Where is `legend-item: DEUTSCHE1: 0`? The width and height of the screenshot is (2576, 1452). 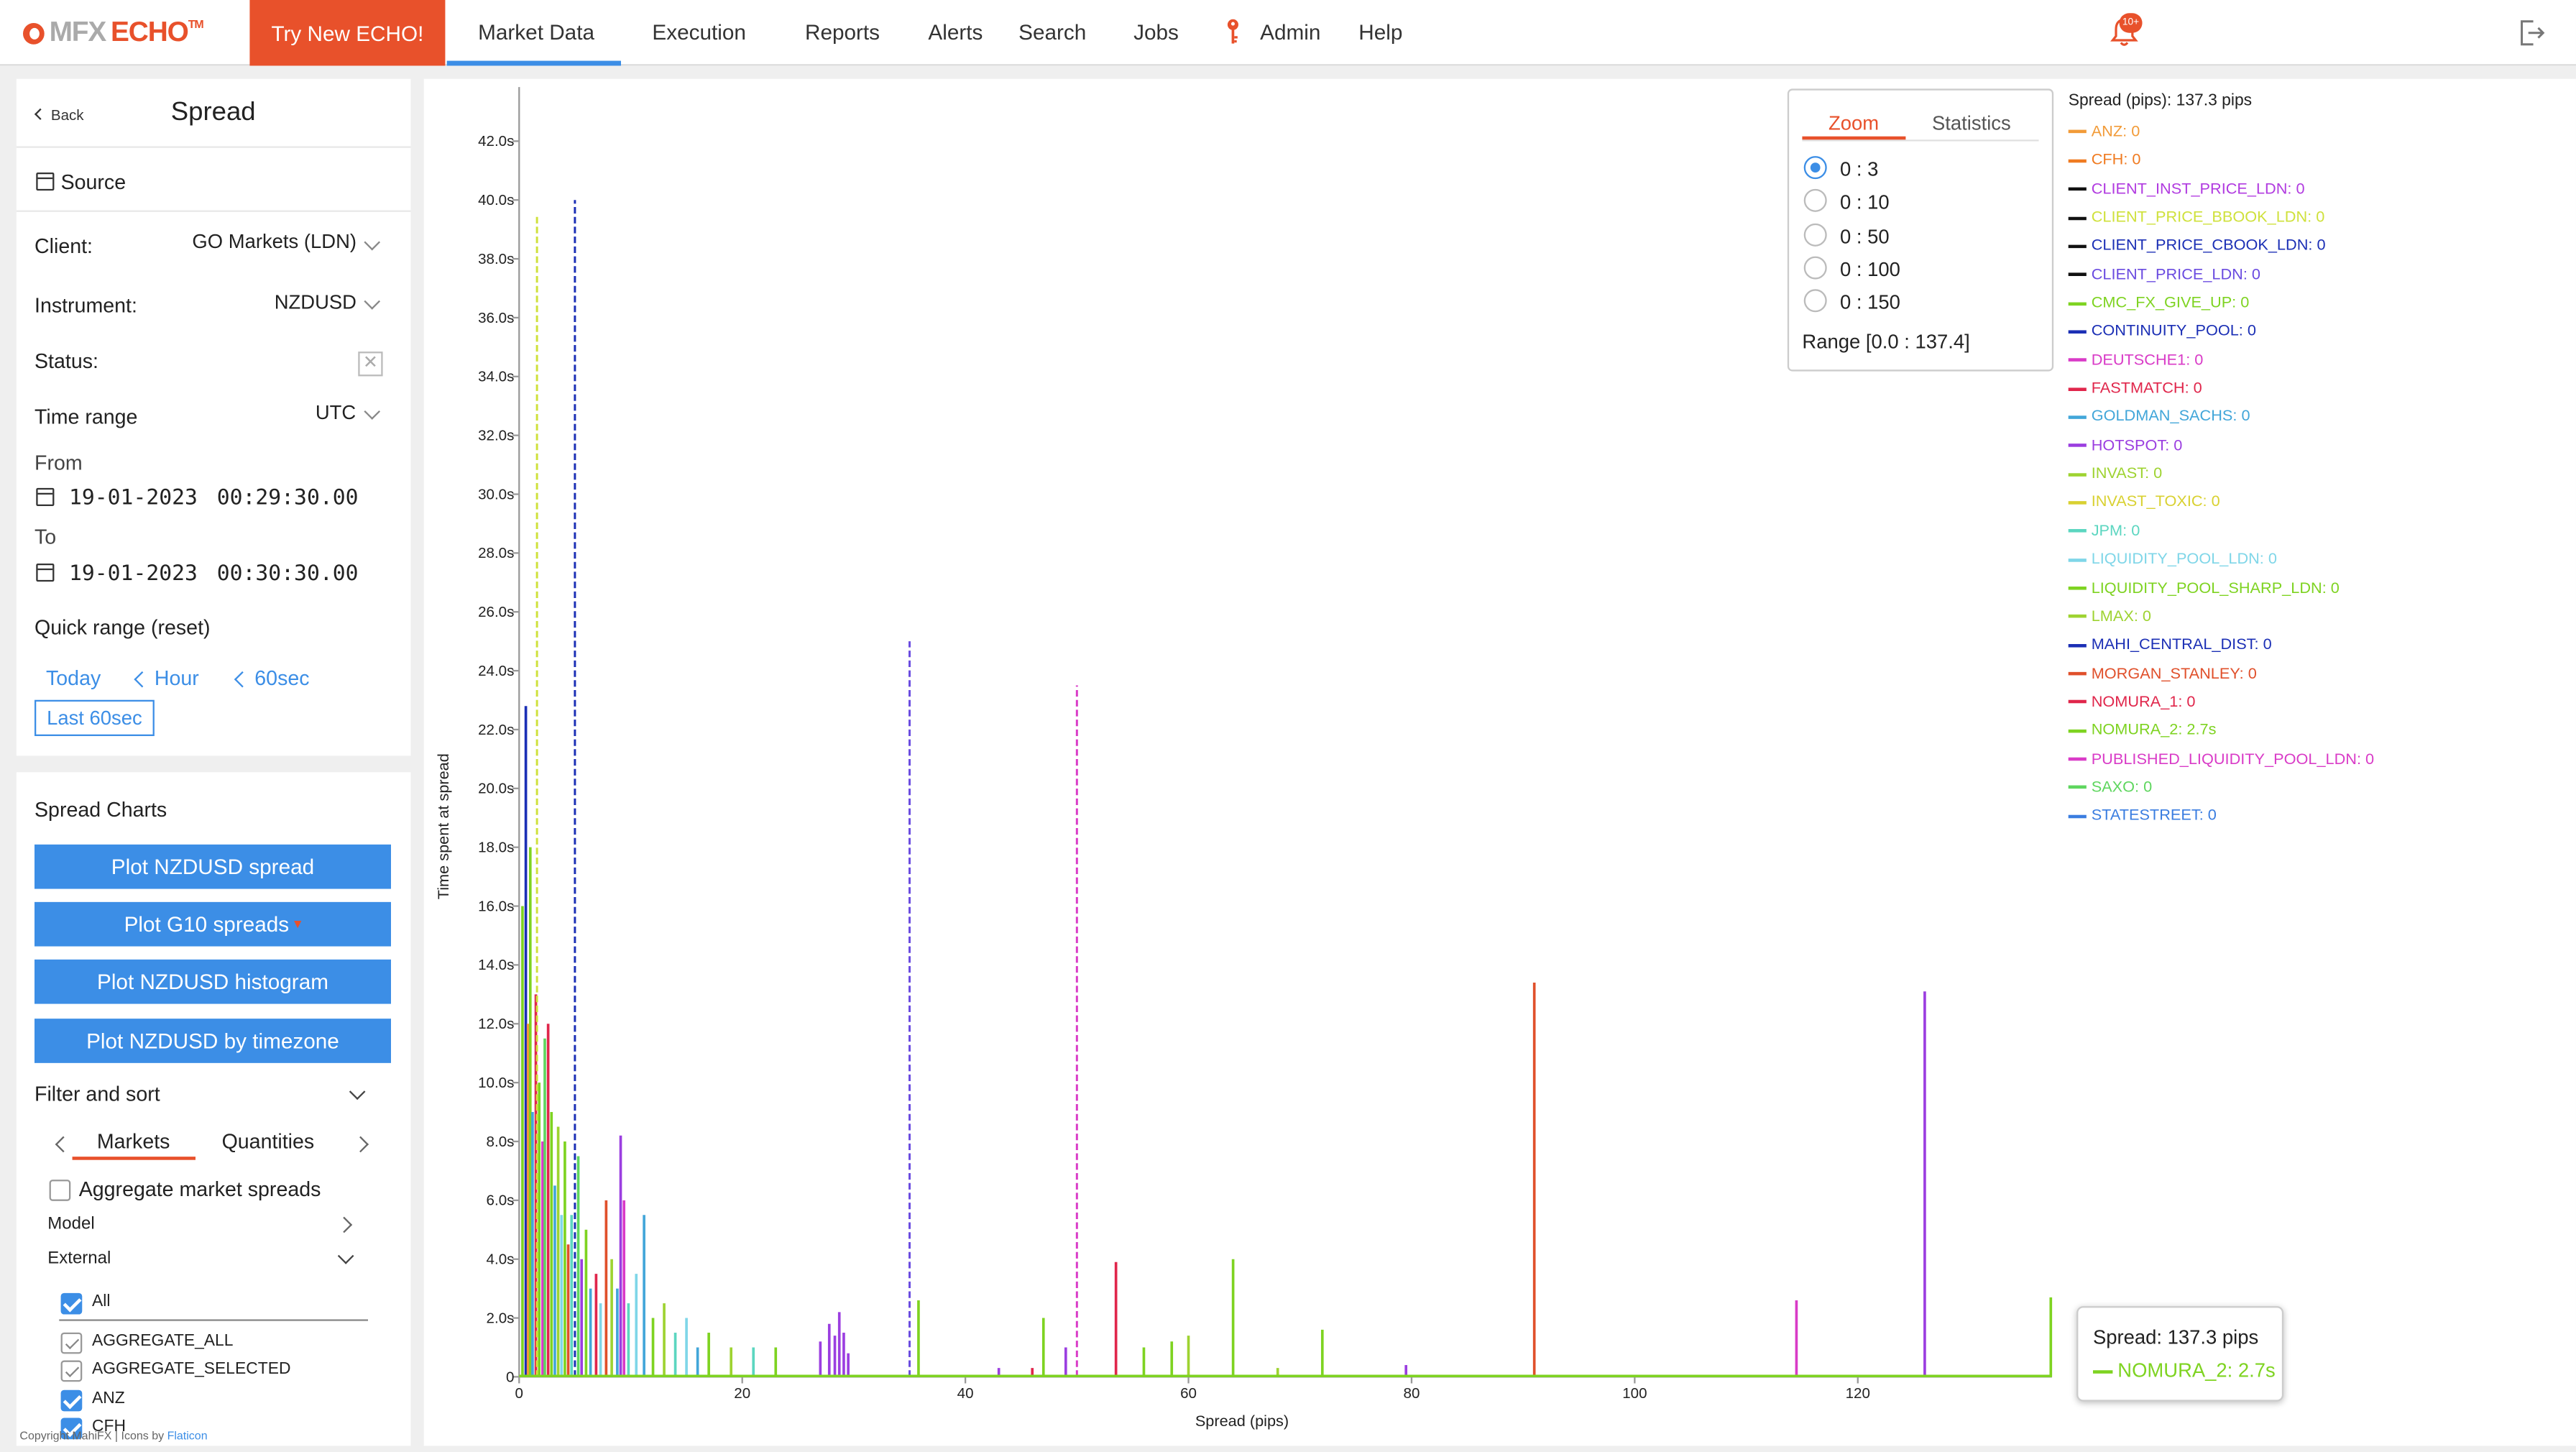 legend-item: DEUTSCHE1: 0 is located at coordinates (2315, 360).